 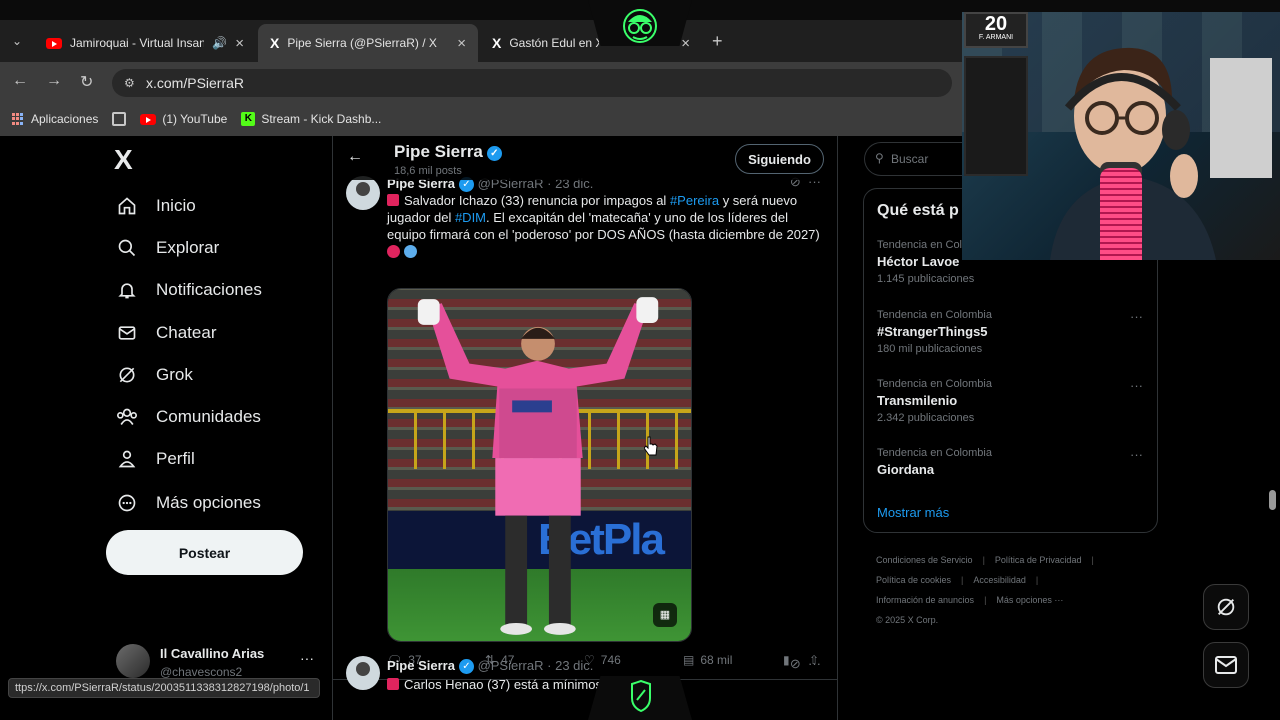 What do you see at coordinates (996, 24) in the screenshot?
I see `jersey-number: 20` at bounding box center [996, 24].